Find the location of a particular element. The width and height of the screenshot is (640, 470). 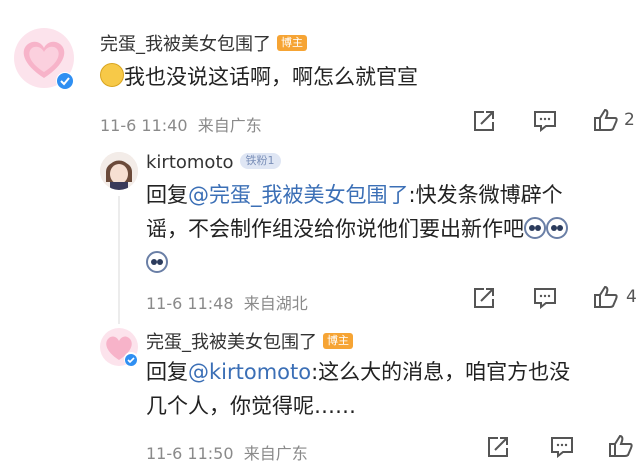

thread-line is located at coordinates (119, 260).